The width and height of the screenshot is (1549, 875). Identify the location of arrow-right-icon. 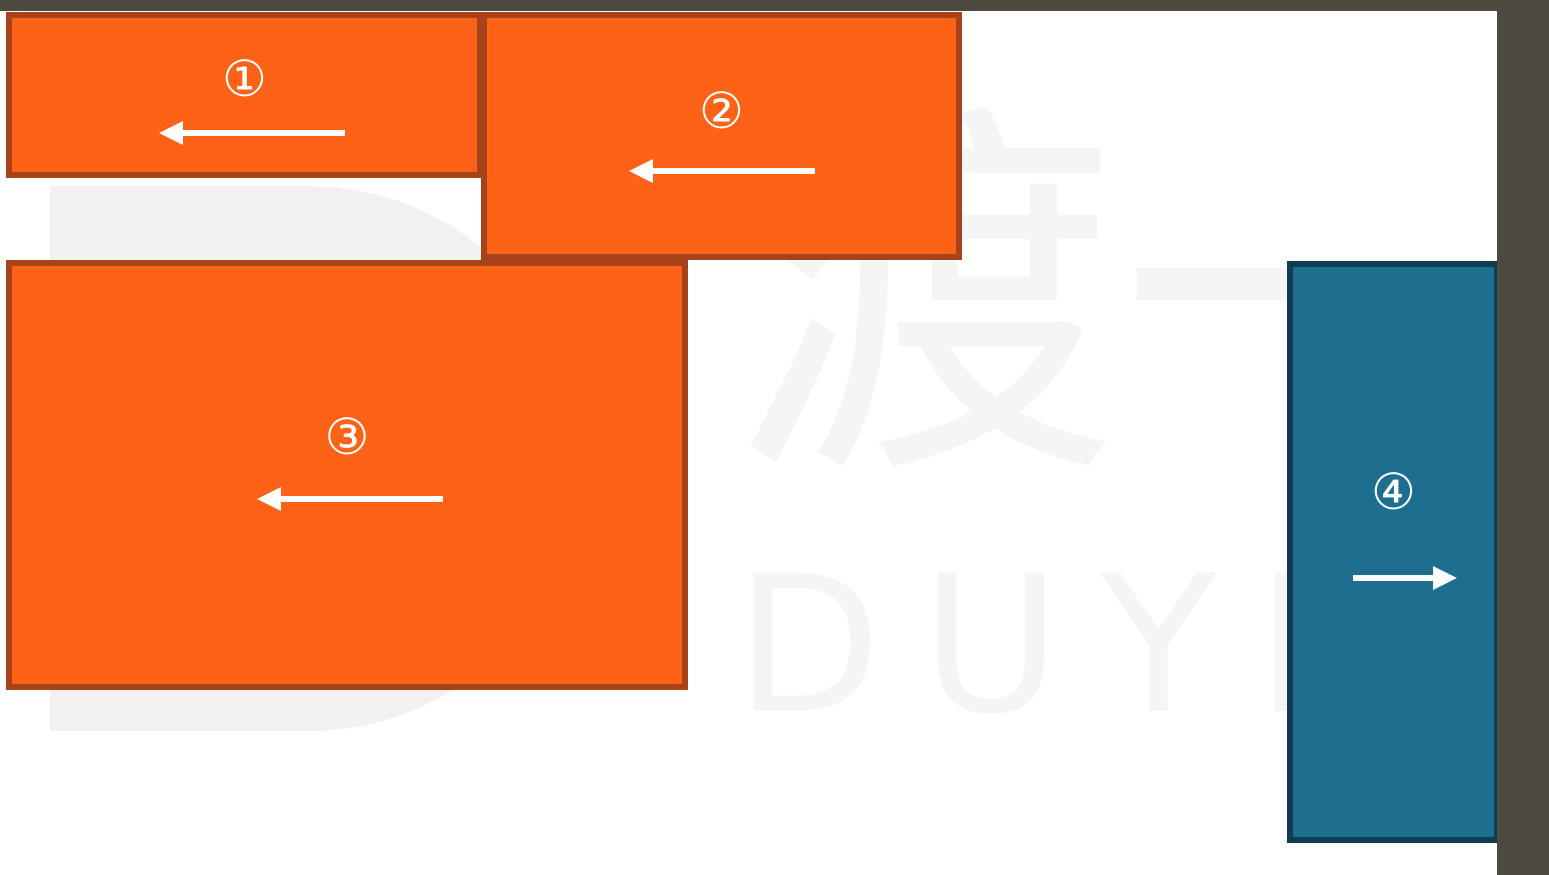
(1405, 578).